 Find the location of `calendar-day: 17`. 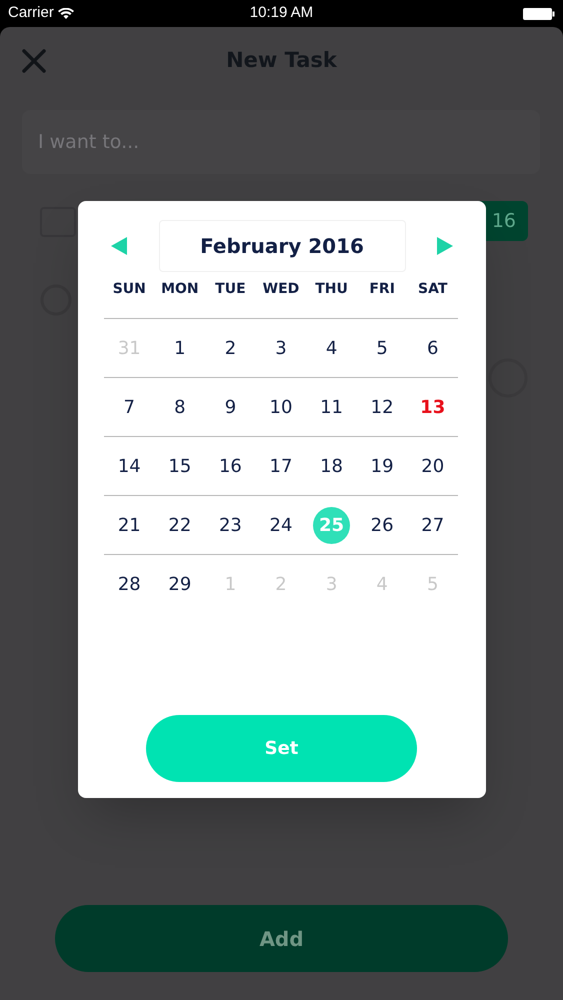

calendar-day: 17 is located at coordinates (281, 466).